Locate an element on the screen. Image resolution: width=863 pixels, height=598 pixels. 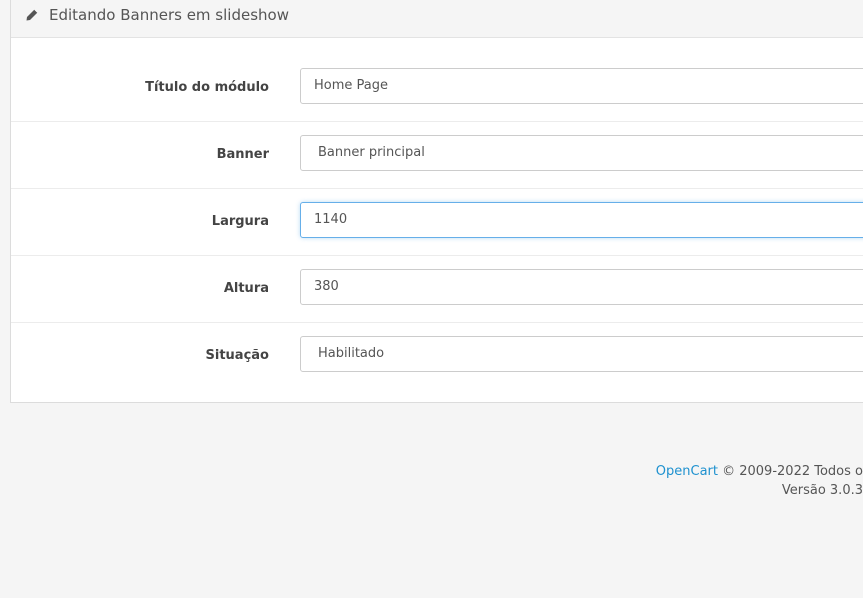
form-row-banner: Banner Banner principal is located at coordinates (437, 155).